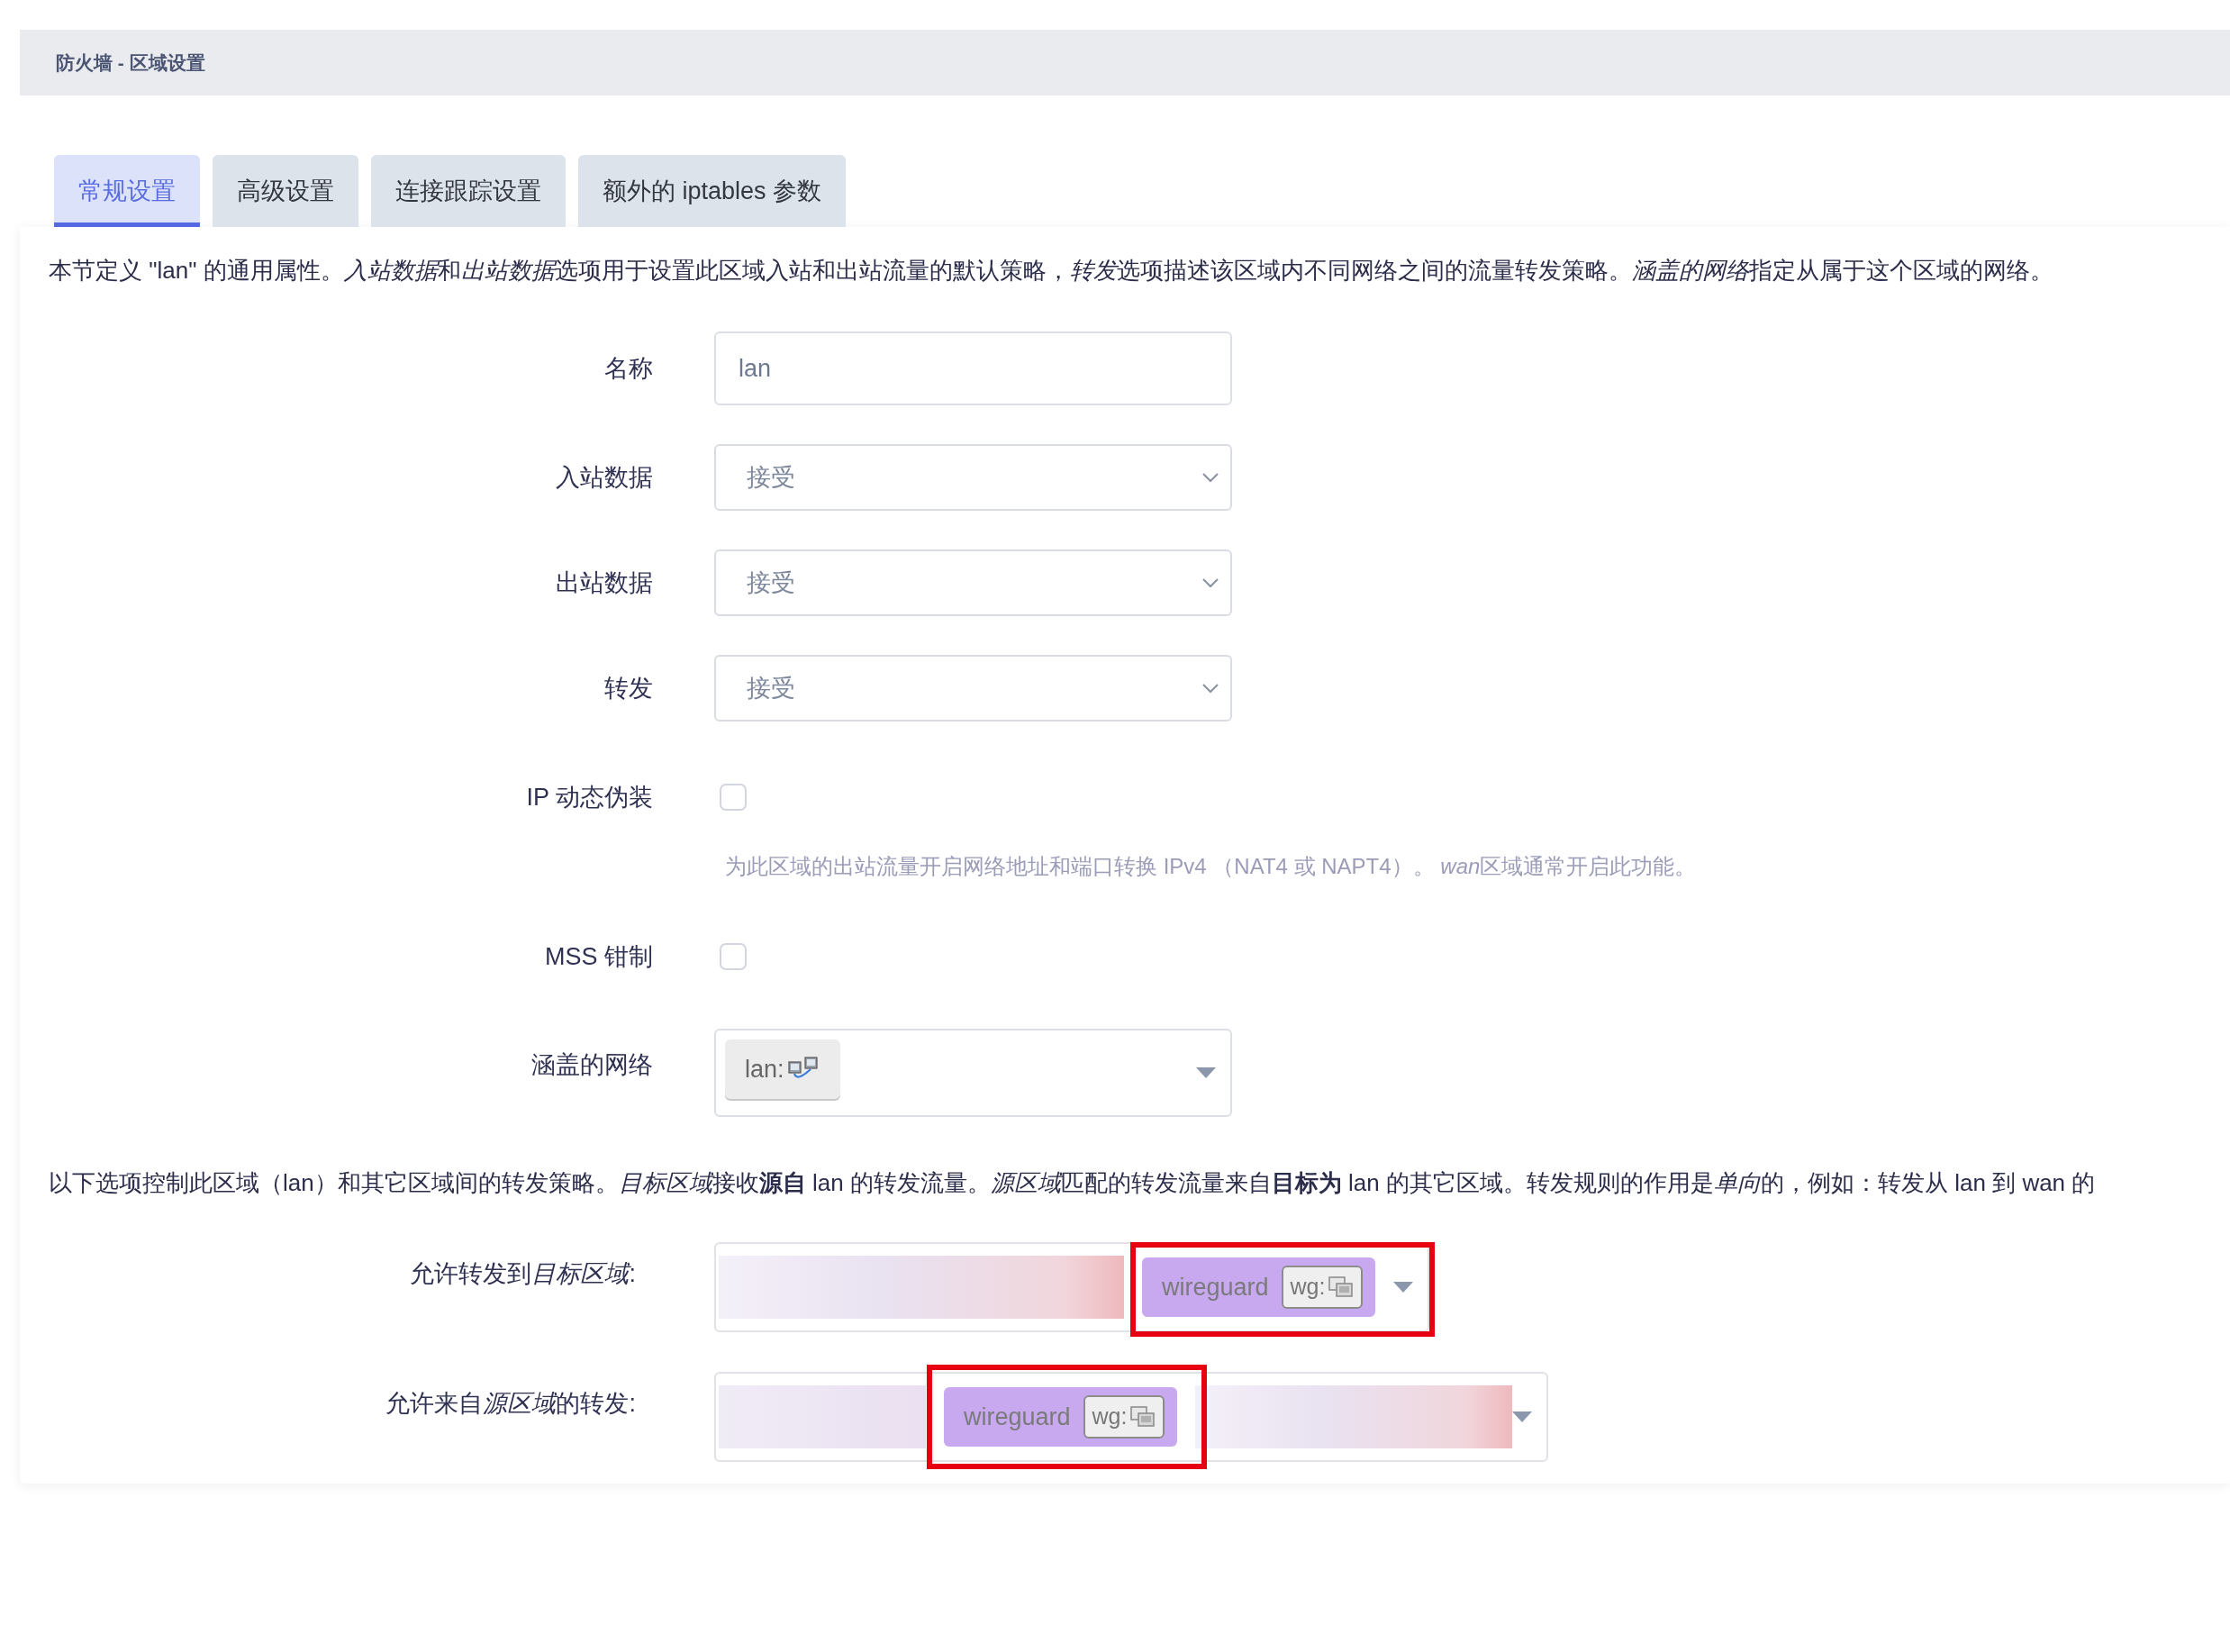 This screenshot has width=2230, height=1652. Describe the element at coordinates (522, 1274) in the screenshot. I see `field-label: 允许转发到目标区域:` at that location.